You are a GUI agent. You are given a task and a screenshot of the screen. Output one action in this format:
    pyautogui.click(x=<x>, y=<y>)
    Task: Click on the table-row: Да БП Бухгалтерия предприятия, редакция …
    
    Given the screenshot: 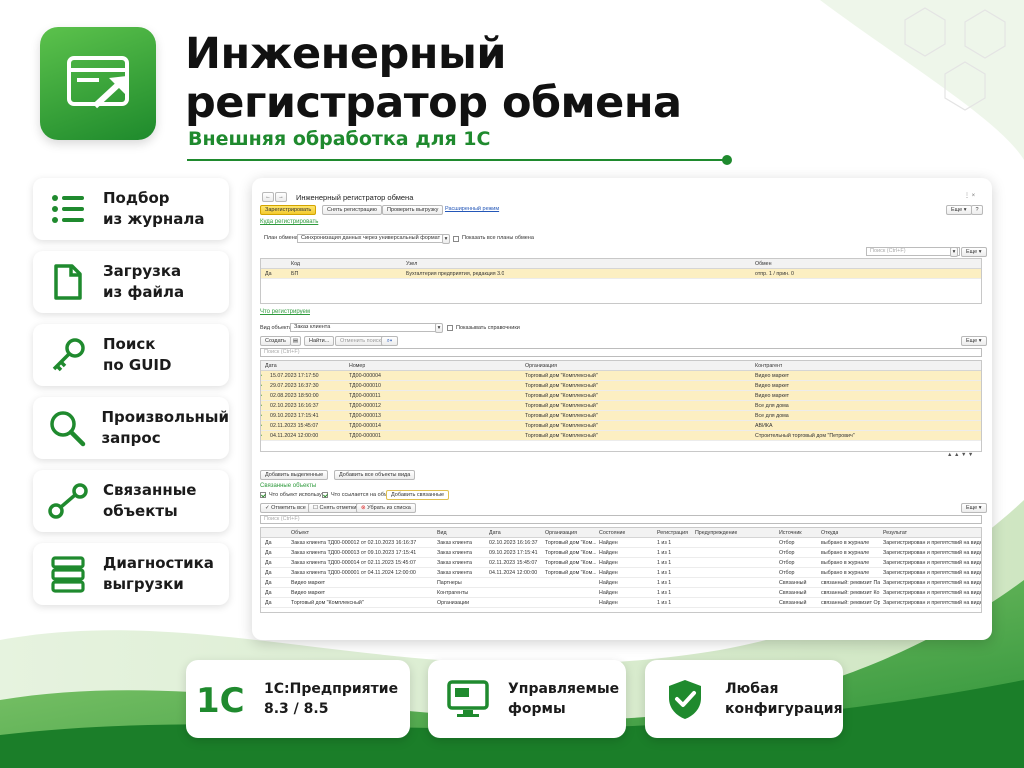 What is the action you would take?
    pyautogui.click(x=621, y=274)
    